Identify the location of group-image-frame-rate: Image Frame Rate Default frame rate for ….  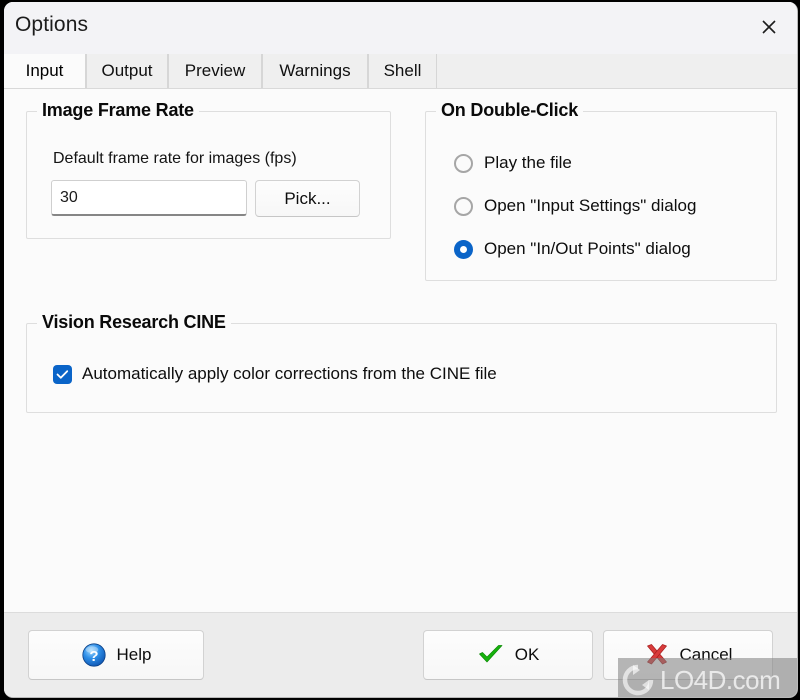
(208, 169).